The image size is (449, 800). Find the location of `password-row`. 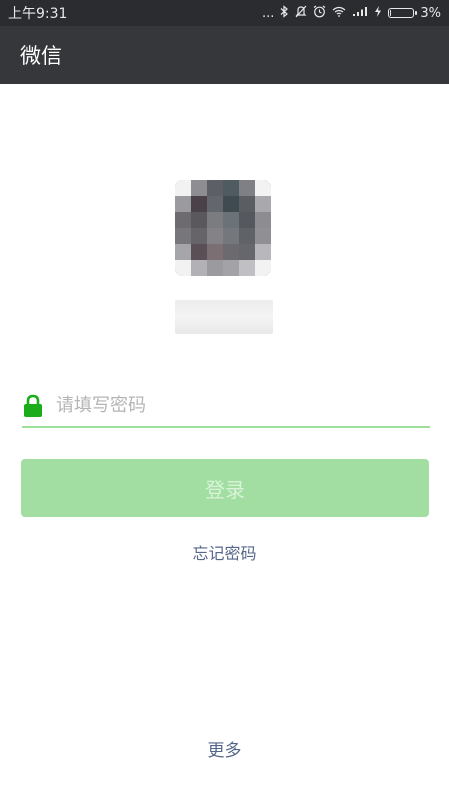

password-row is located at coordinates (226, 406).